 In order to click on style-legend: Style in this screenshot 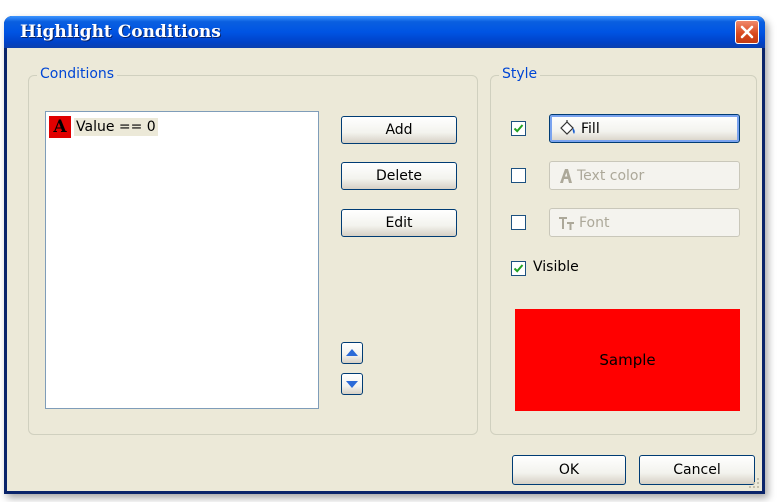, I will do `click(520, 74)`.